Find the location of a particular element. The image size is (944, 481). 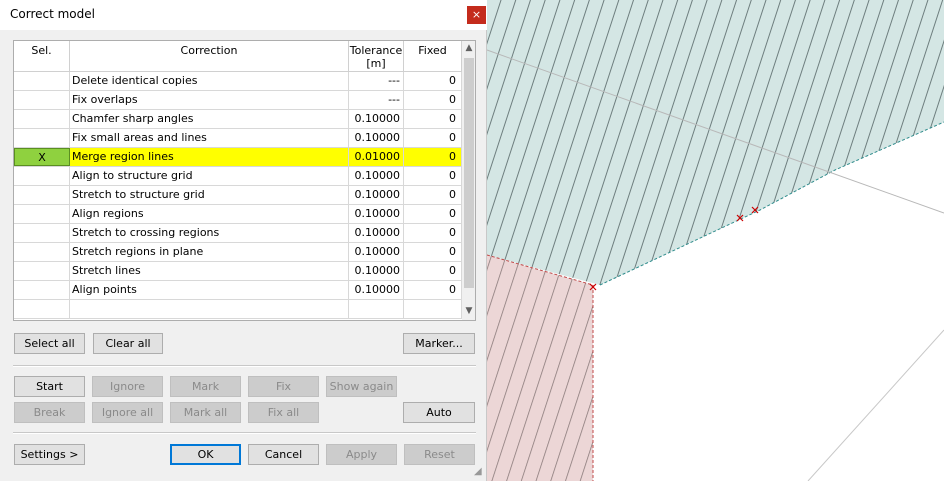

table-row: Chamfer sharp angles 0.10000 0 is located at coordinates (238, 119).